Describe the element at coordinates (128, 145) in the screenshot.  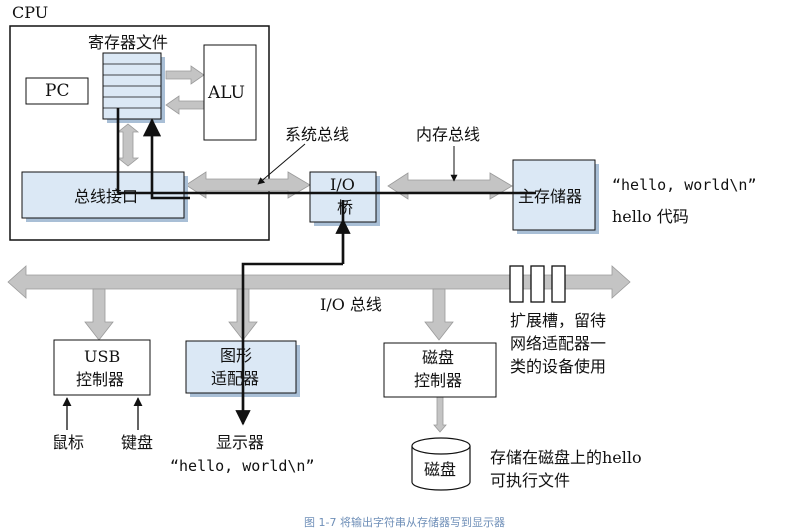
I see `reg-bus-interface-arrow` at that location.